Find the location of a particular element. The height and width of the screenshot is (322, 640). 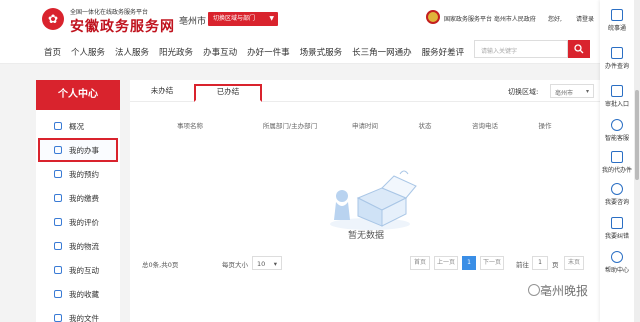

sidebar-item-label: 概况 is located at coordinates (76, 126).